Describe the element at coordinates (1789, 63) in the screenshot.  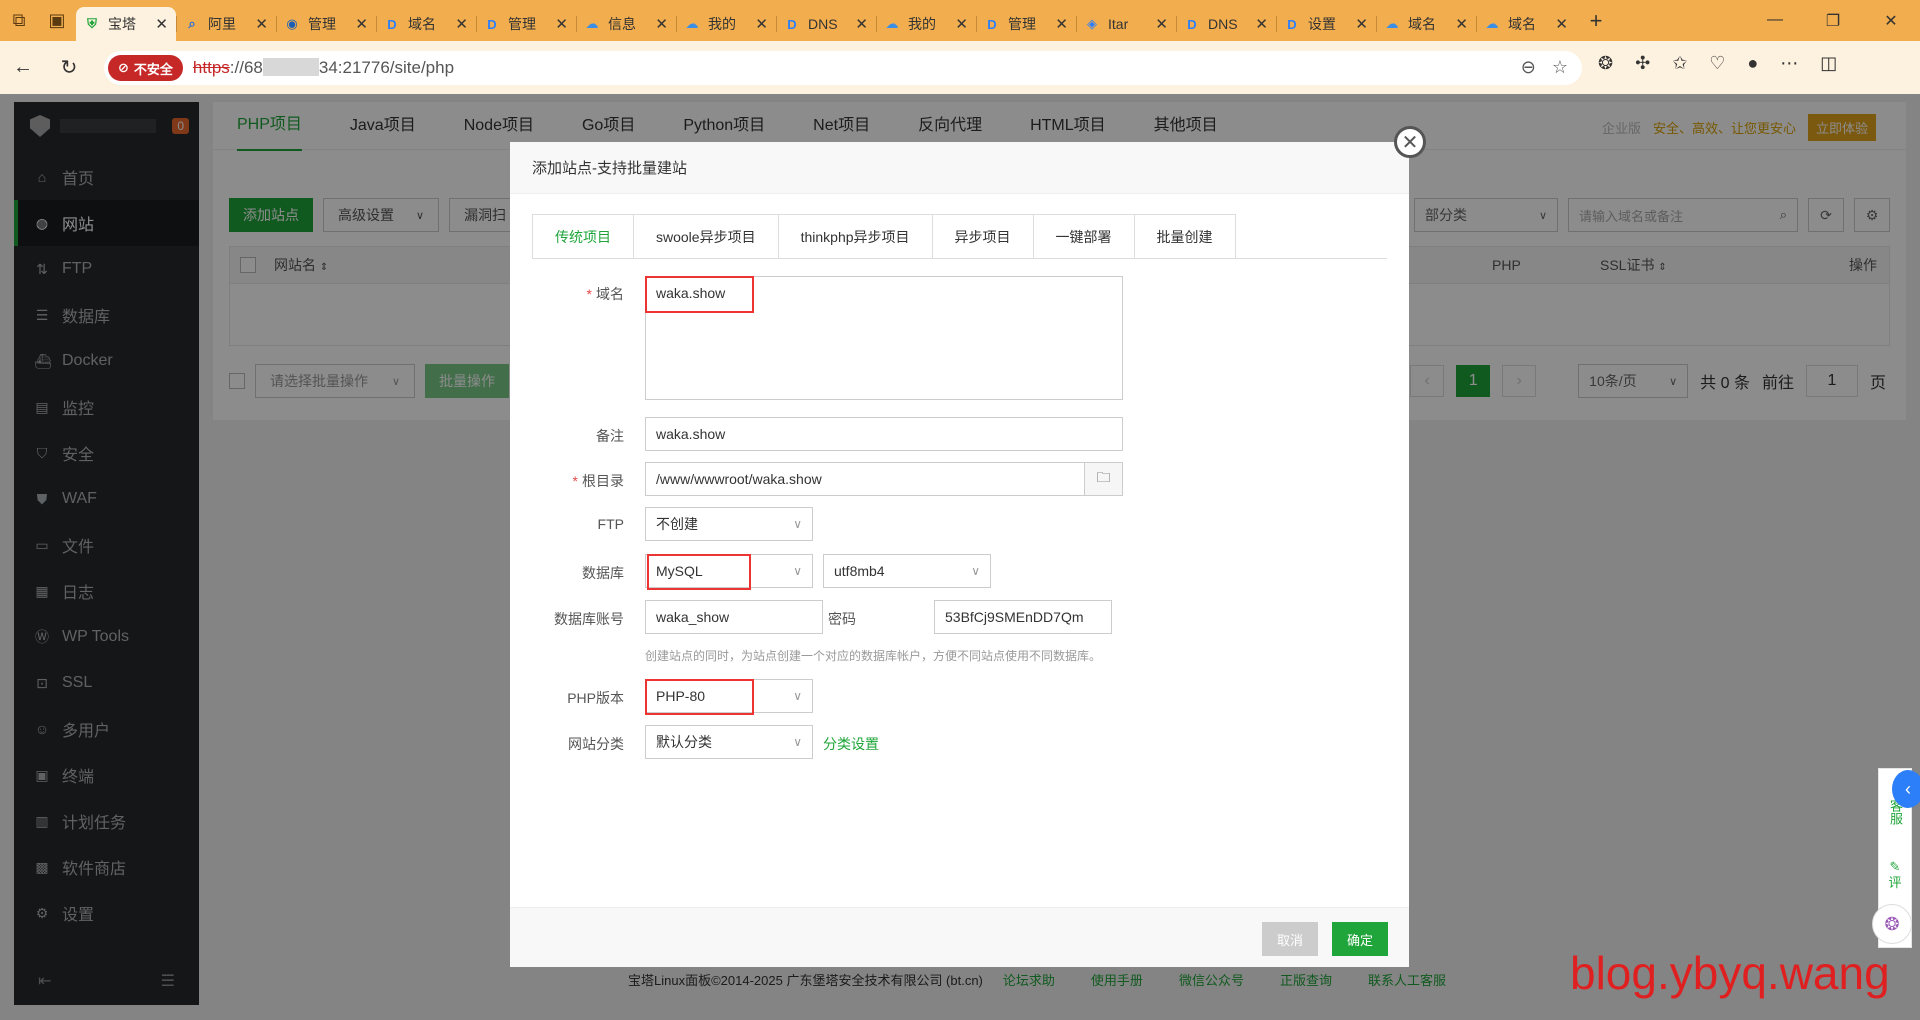
I see `more-icon: ⋯` at that location.